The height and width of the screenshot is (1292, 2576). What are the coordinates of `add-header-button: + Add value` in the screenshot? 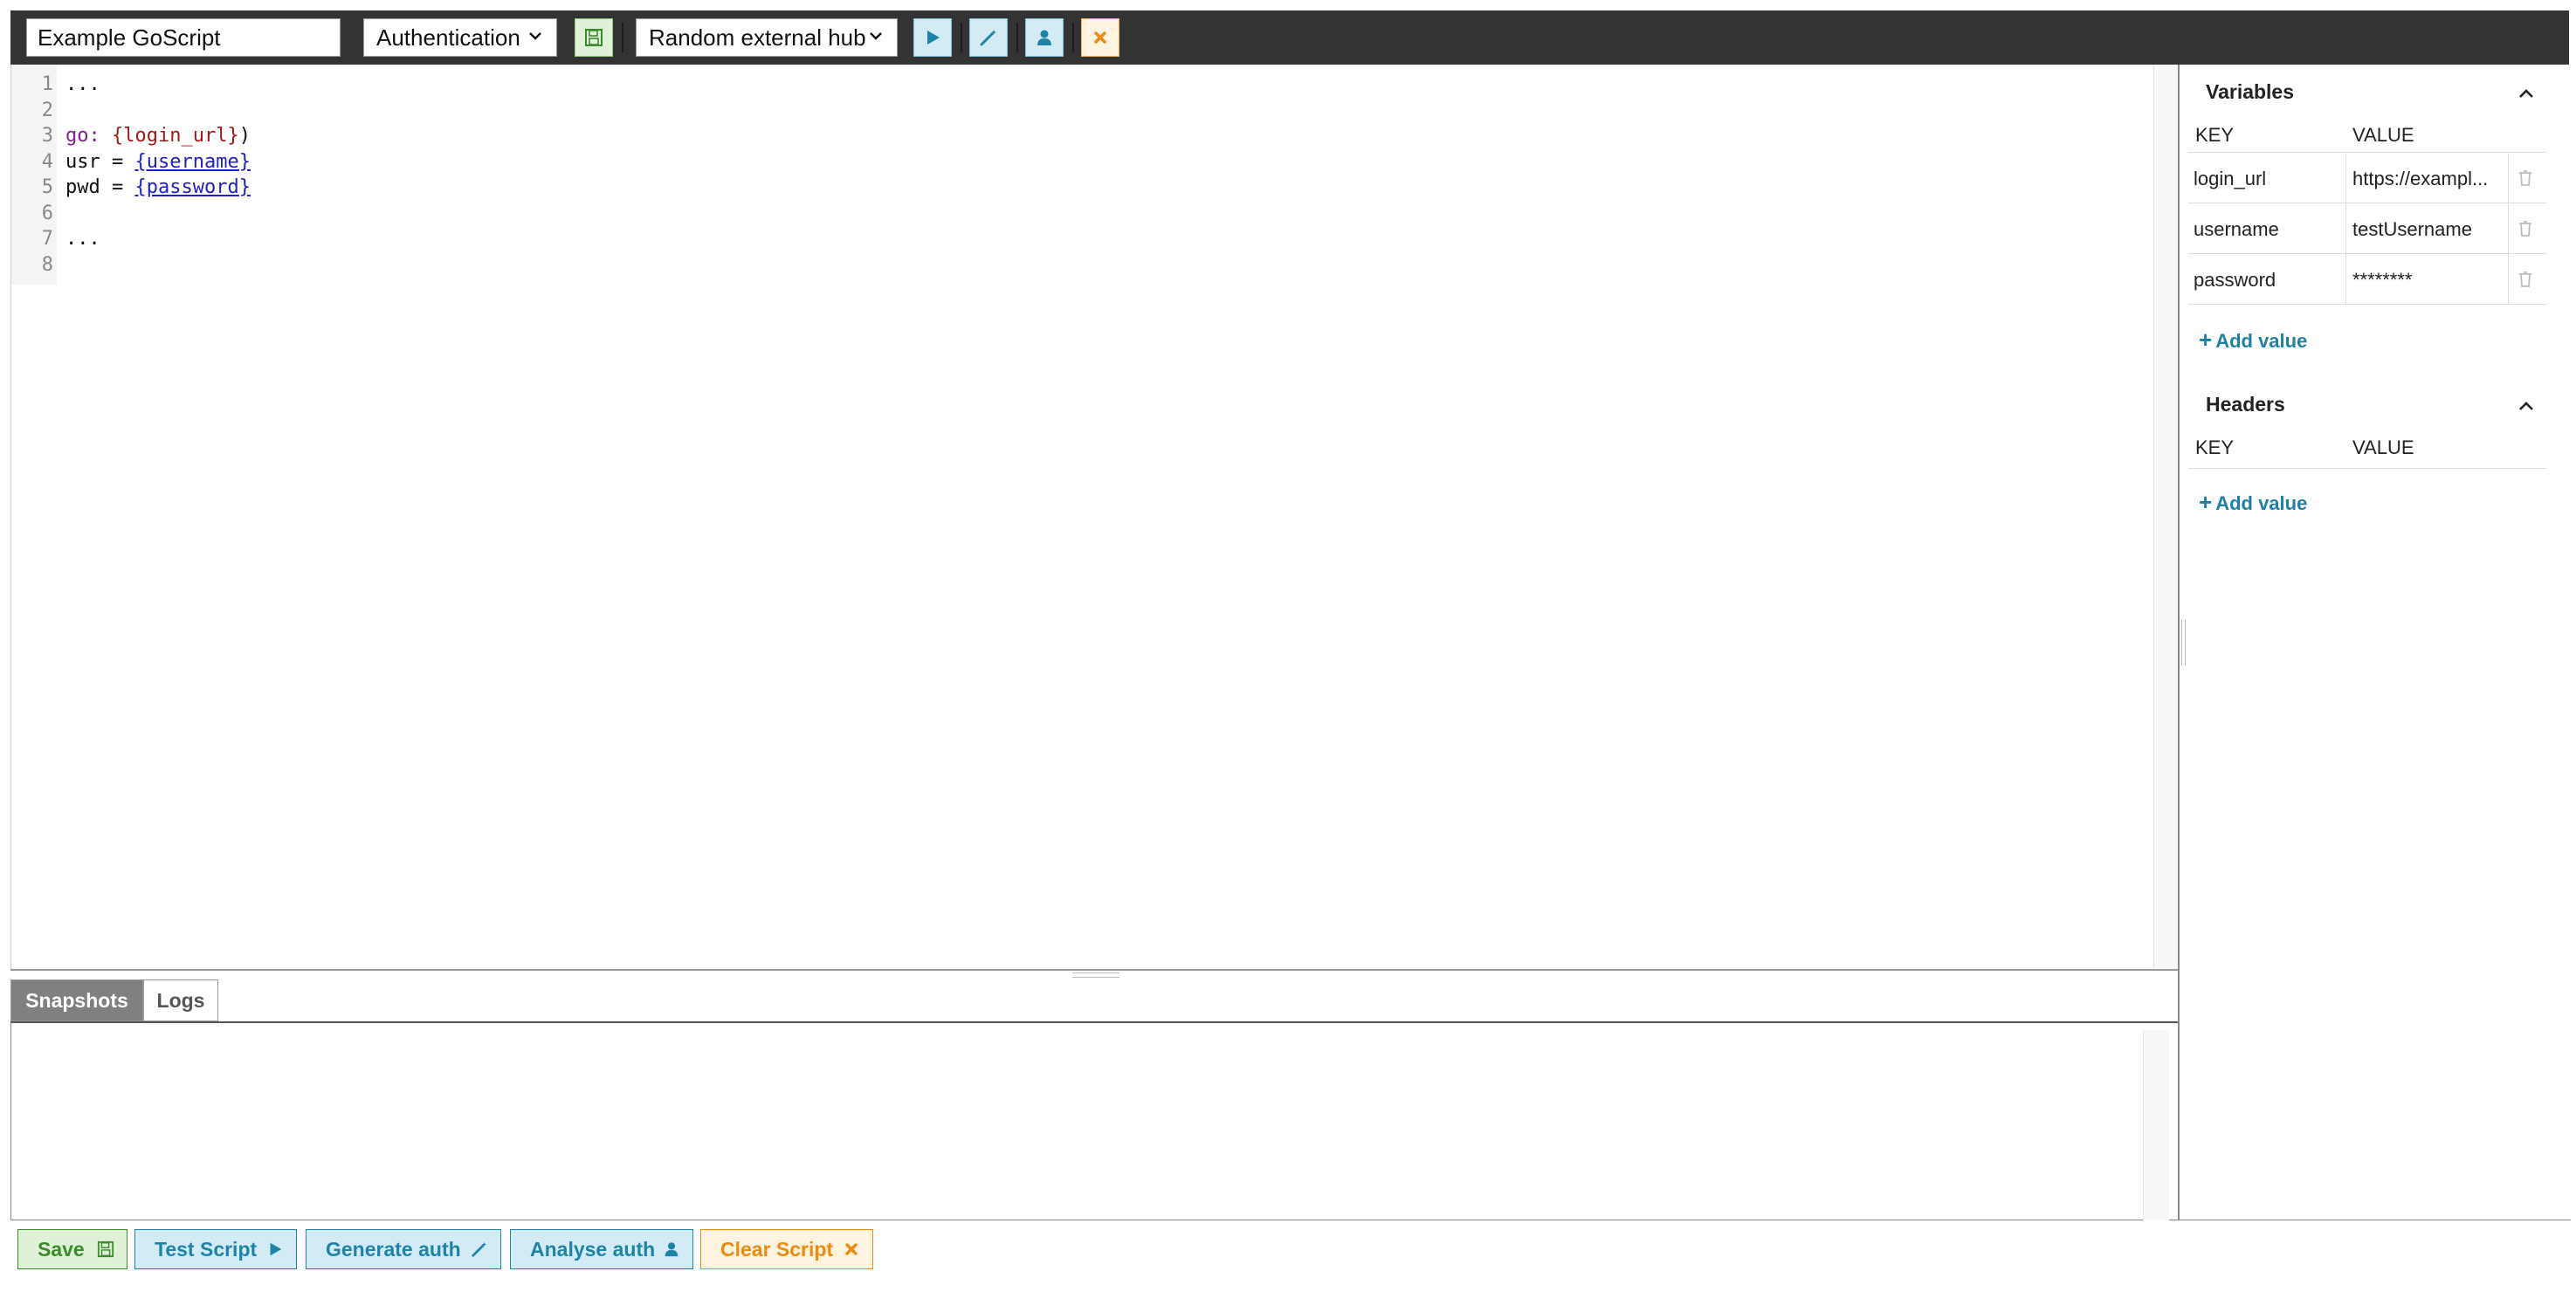 It's located at (2253, 502).